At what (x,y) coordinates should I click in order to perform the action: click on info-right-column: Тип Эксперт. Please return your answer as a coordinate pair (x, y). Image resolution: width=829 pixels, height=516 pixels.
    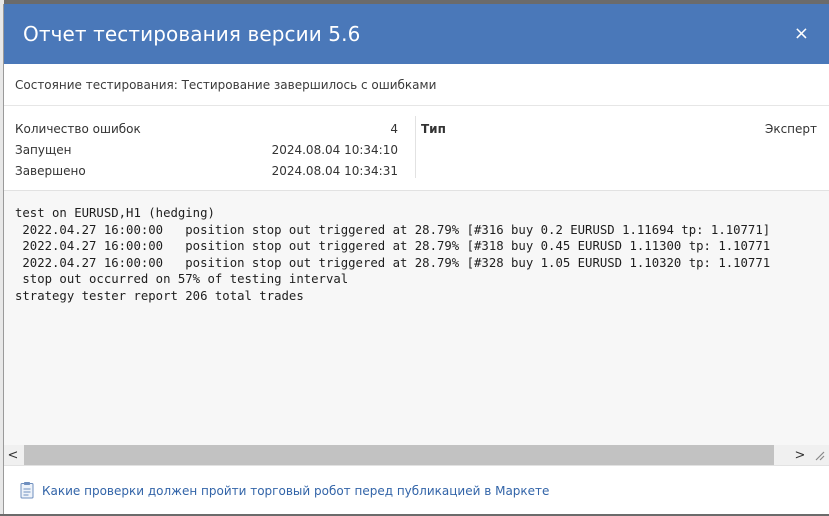
    Looking at the image, I should click on (617, 148).